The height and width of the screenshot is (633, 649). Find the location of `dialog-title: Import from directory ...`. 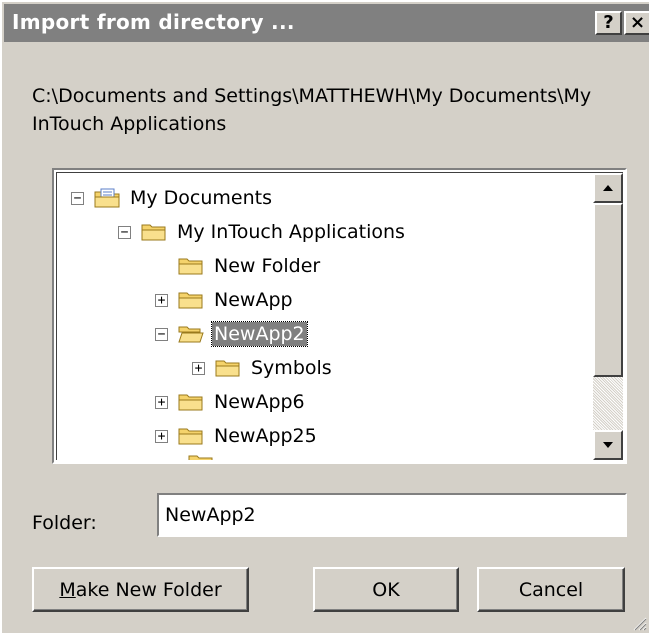

dialog-title: Import from directory ... is located at coordinates (153, 22).